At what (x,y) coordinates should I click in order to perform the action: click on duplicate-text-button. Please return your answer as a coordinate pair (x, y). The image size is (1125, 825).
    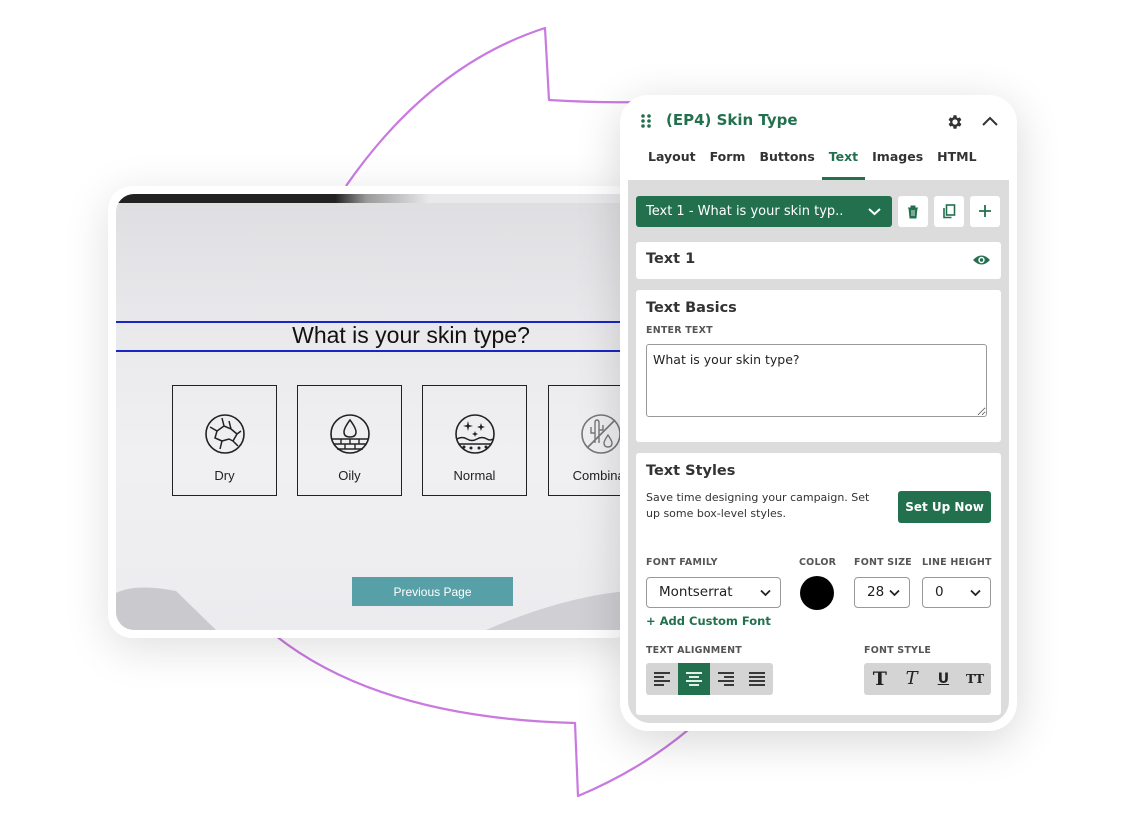
    Looking at the image, I should click on (949, 211).